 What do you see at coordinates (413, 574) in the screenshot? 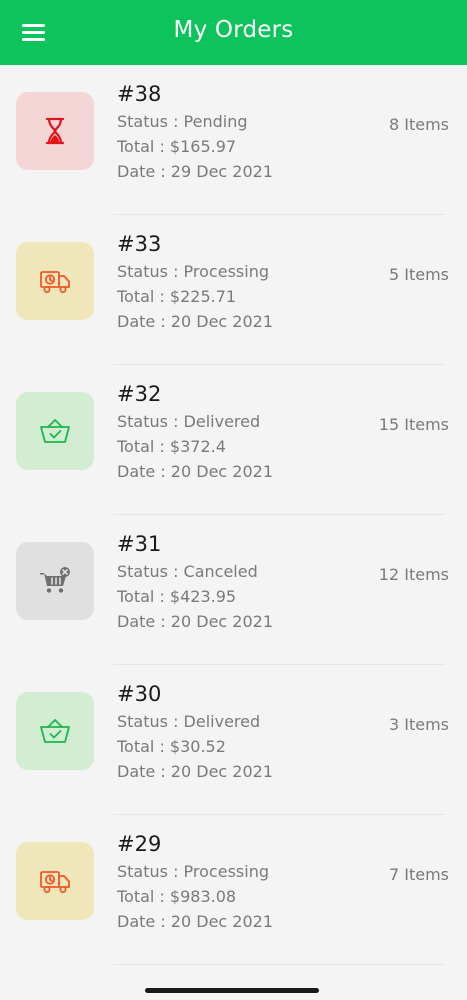
I see `order-item-count: 12 Items` at bounding box center [413, 574].